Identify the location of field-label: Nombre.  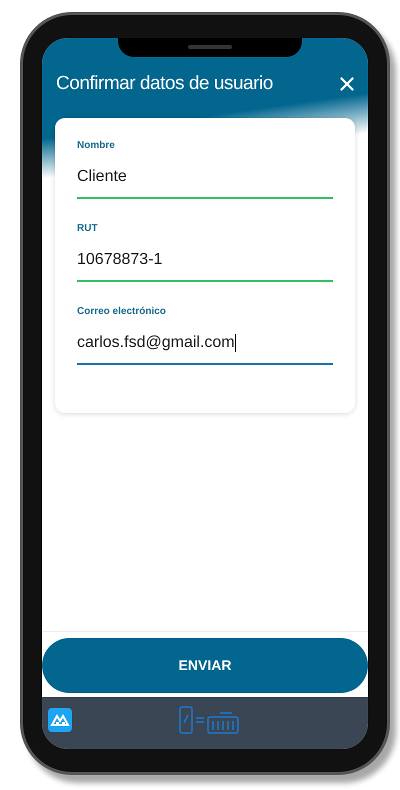
(96, 146).